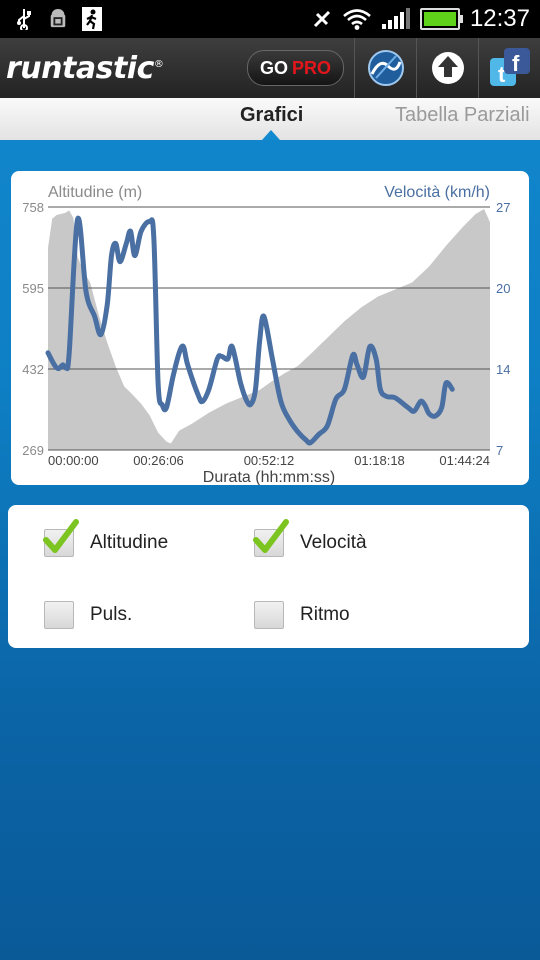  What do you see at coordinates (111, 614) in the screenshot?
I see `checkbox-label: Puls.` at bounding box center [111, 614].